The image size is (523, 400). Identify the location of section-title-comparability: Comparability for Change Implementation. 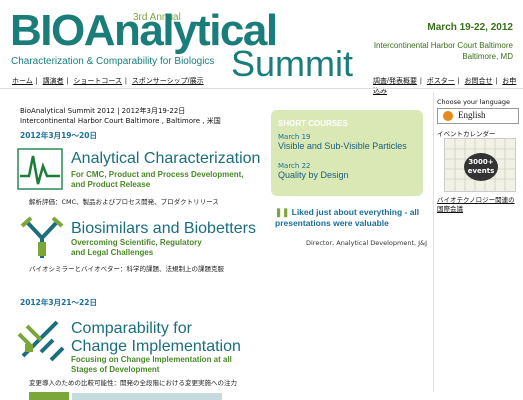
(156, 338).